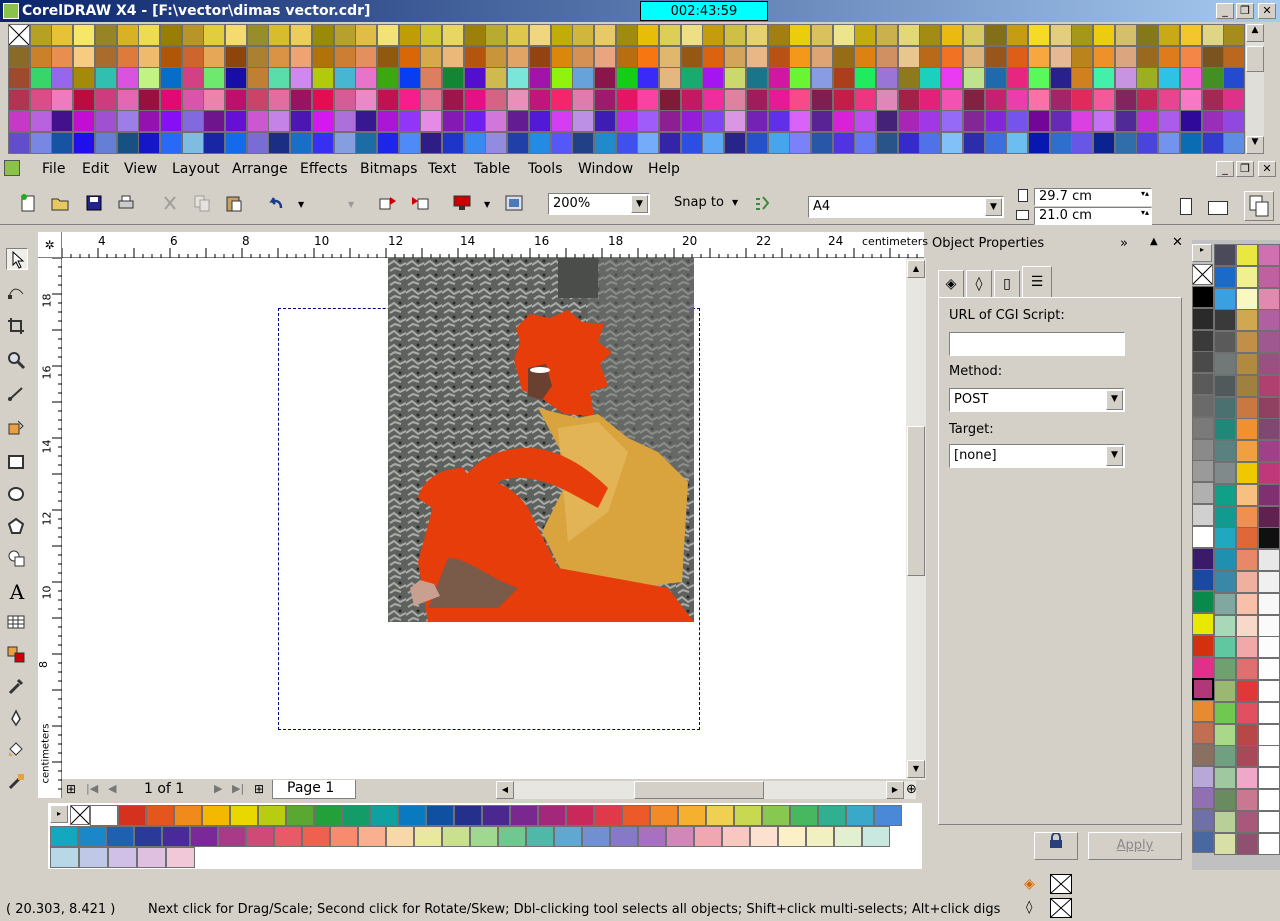 This screenshot has width=1280, height=921. I want to click on palette-scrollbar: ▲ ▼, so click(1255, 89).